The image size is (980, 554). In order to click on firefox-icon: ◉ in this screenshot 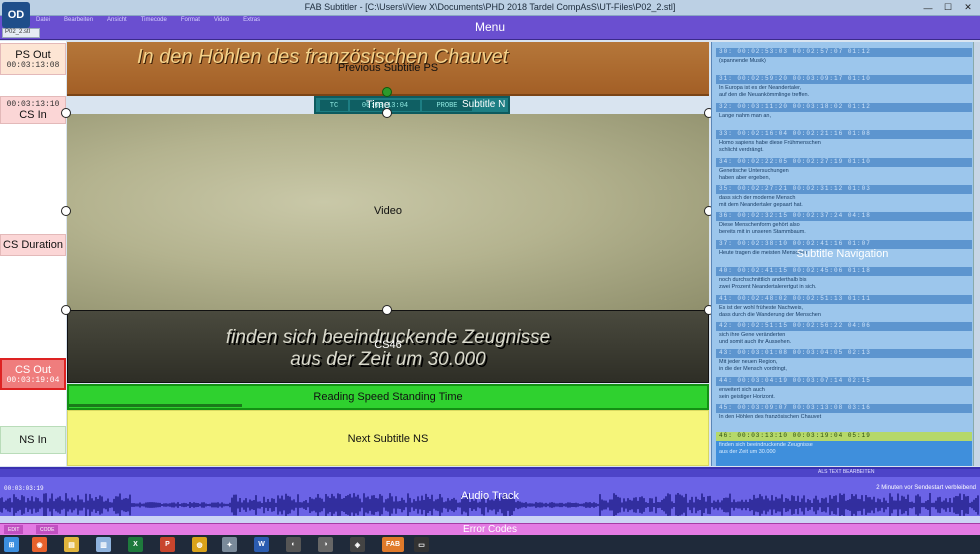, I will do `click(39, 544)`.